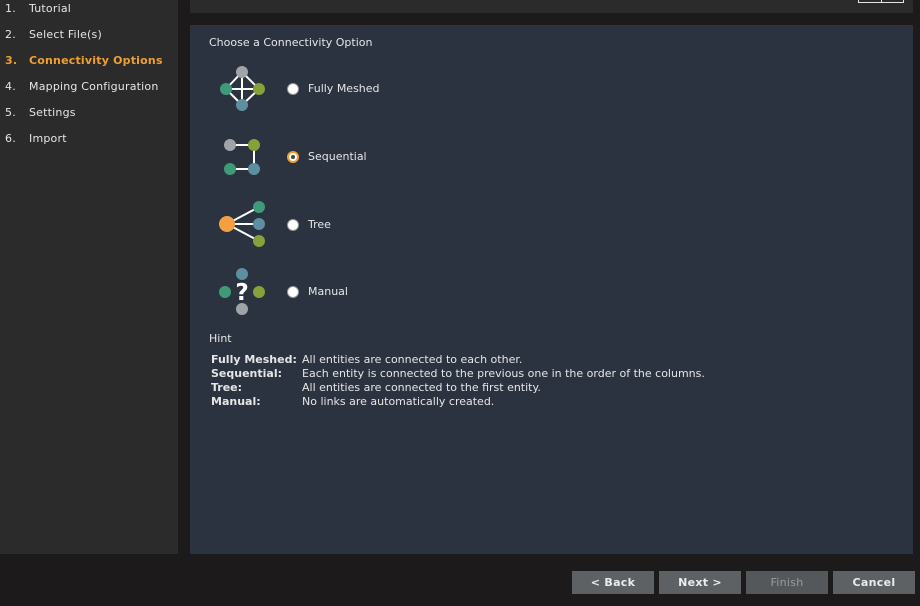  Describe the element at coordinates (247, 373) in the screenshot. I see `hint-term: Sequential:` at that location.